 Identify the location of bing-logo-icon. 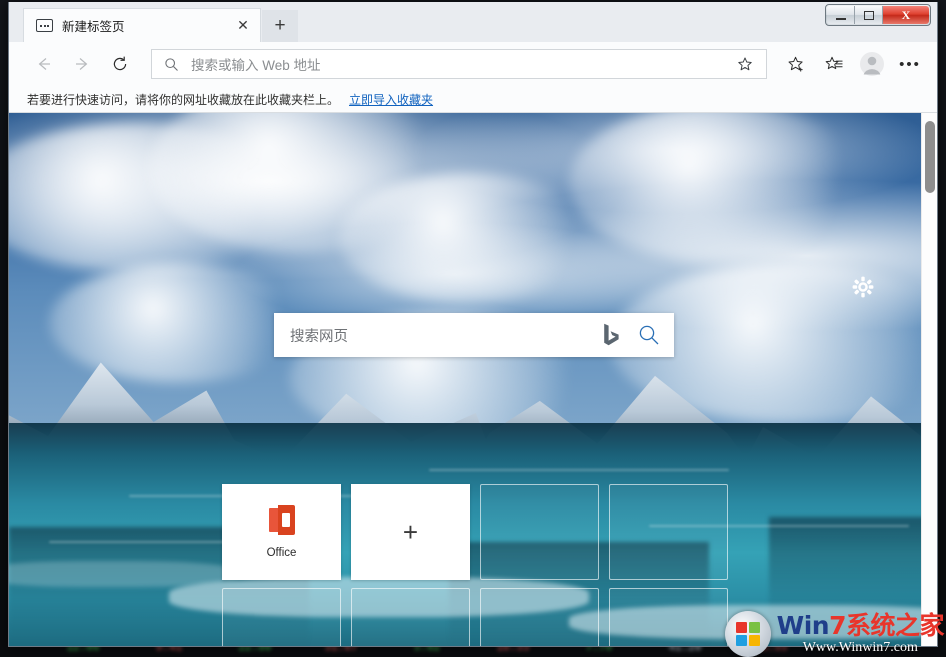
(611, 335).